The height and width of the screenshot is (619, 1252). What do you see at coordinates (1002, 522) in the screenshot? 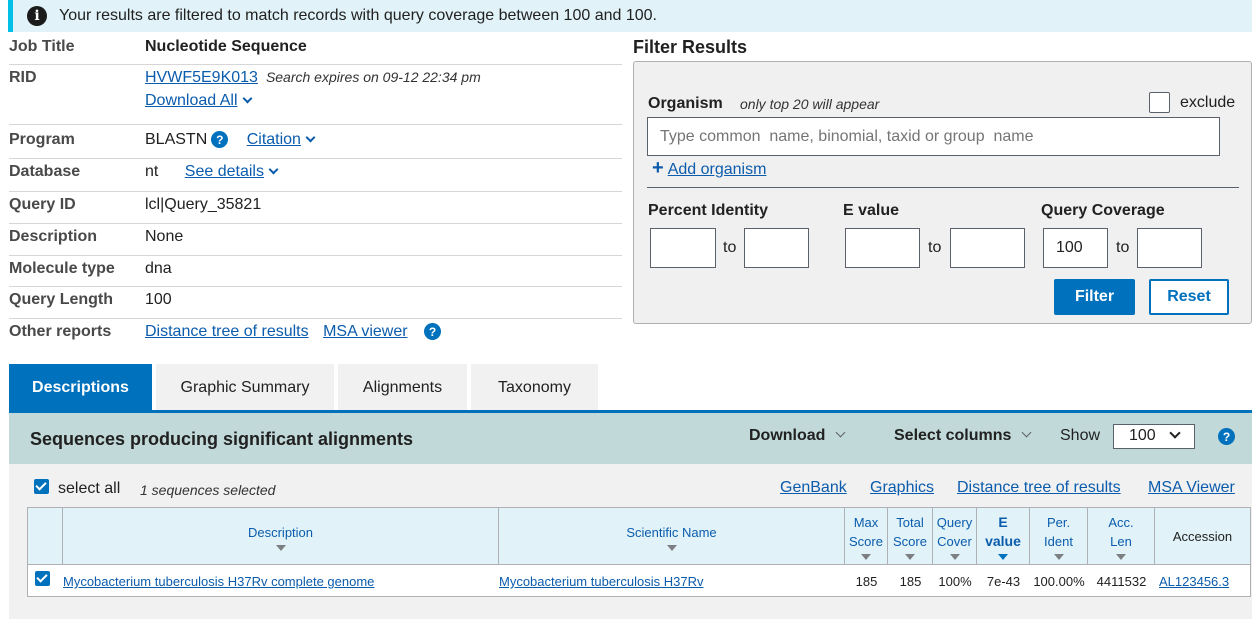
I see `header-evalue-label: E` at bounding box center [1002, 522].